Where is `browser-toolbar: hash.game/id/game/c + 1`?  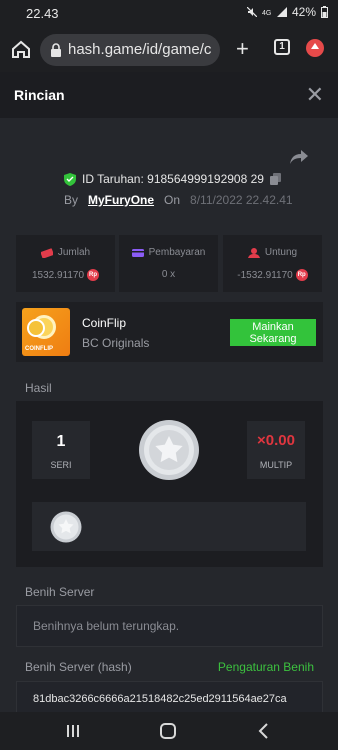
browser-toolbar: hash.game/id/game/c + 1 is located at coordinates (169, 50).